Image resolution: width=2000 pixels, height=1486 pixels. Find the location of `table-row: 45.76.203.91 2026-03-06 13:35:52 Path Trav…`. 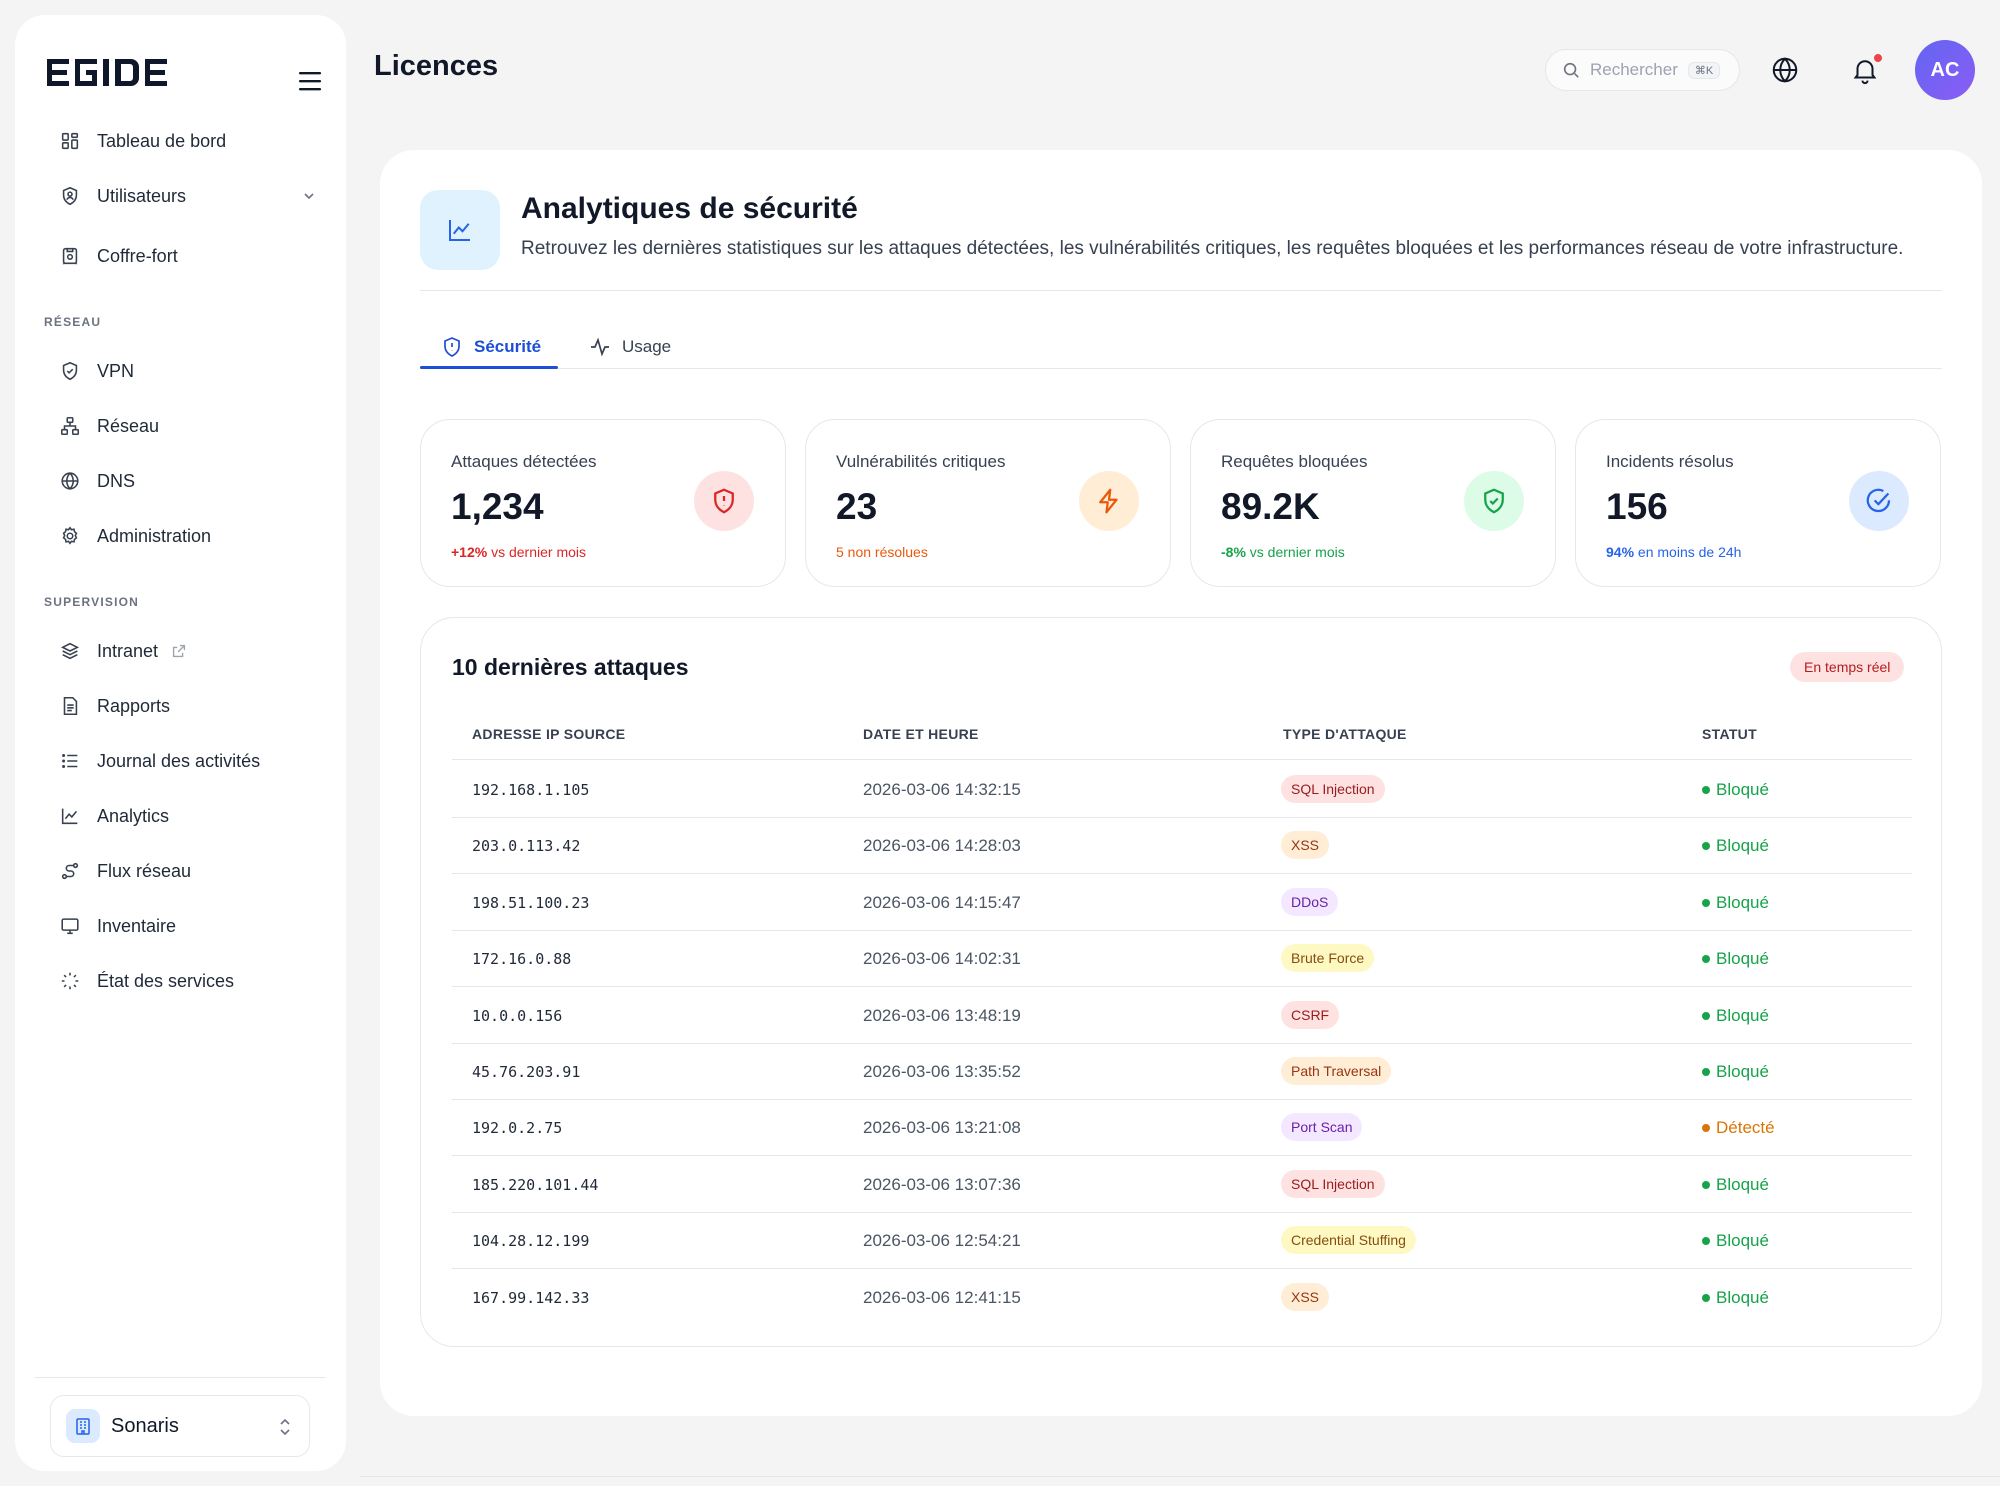

table-row: 45.76.203.91 2026-03-06 13:35:52 Path Trav… is located at coordinates (1182, 1072).